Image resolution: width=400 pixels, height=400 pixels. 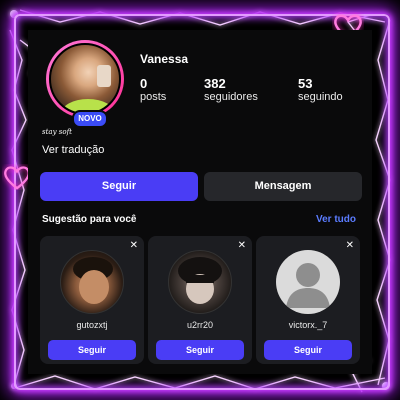 What do you see at coordinates (305, 83) in the screenshot?
I see `stat-following-value: 53` at bounding box center [305, 83].